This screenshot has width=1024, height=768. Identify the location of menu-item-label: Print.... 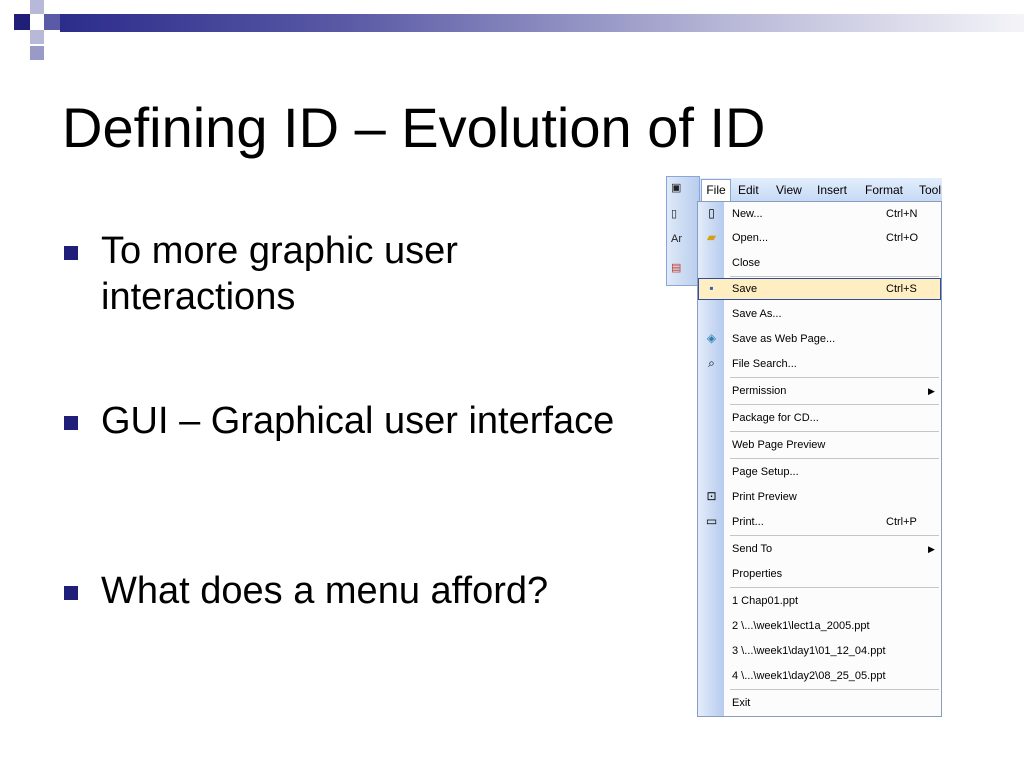
(748, 522).